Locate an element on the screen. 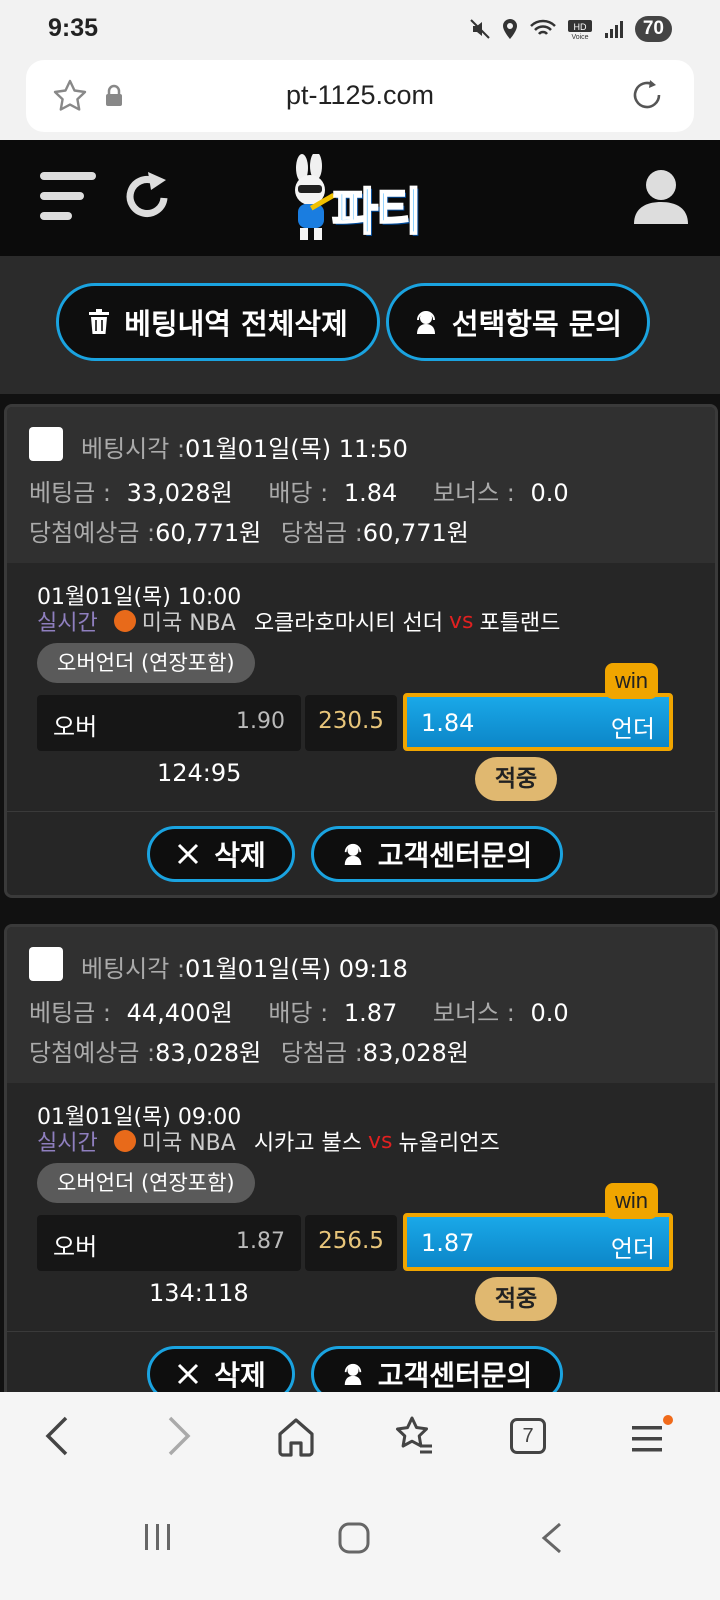  mute-icon is located at coordinates (480, 29).